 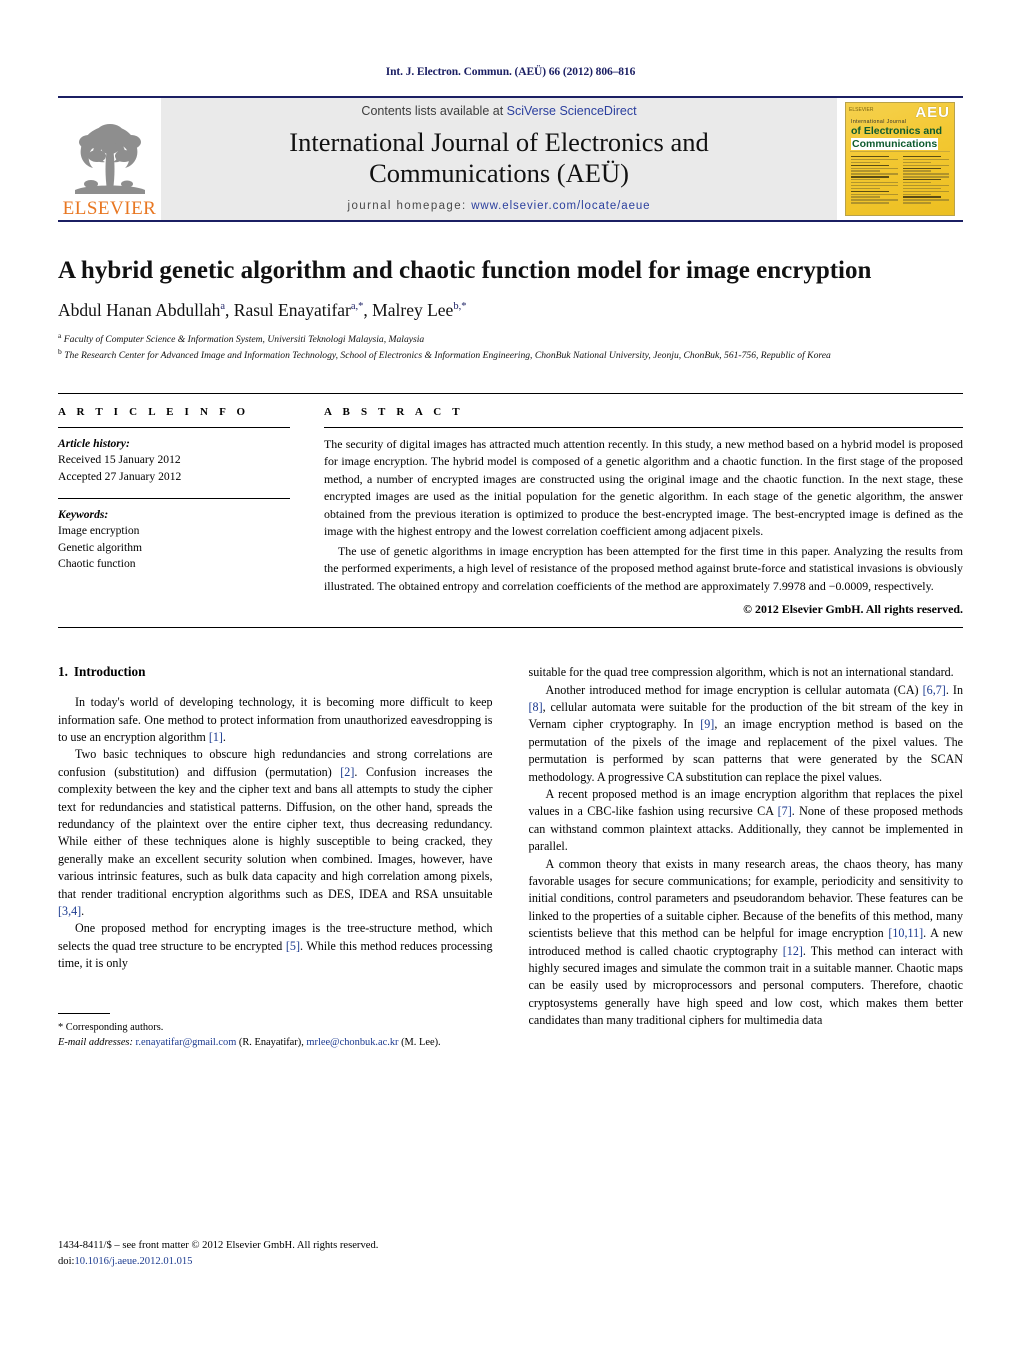 What do you see at coordinates (874, 184) in the screenshot?
I see `cover-toc-col-left` at bounding box center [874, 184].